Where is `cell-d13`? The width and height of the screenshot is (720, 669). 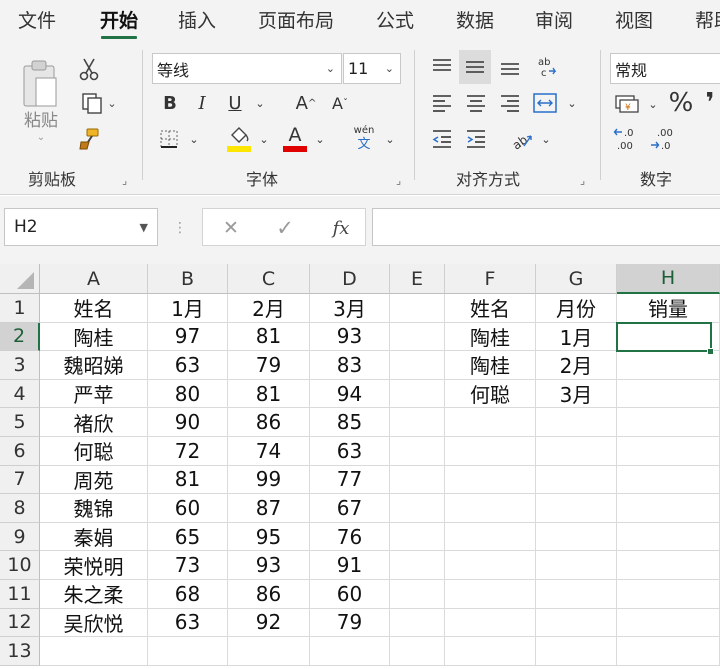
cell-d13 is located at coordinates (350, 651).